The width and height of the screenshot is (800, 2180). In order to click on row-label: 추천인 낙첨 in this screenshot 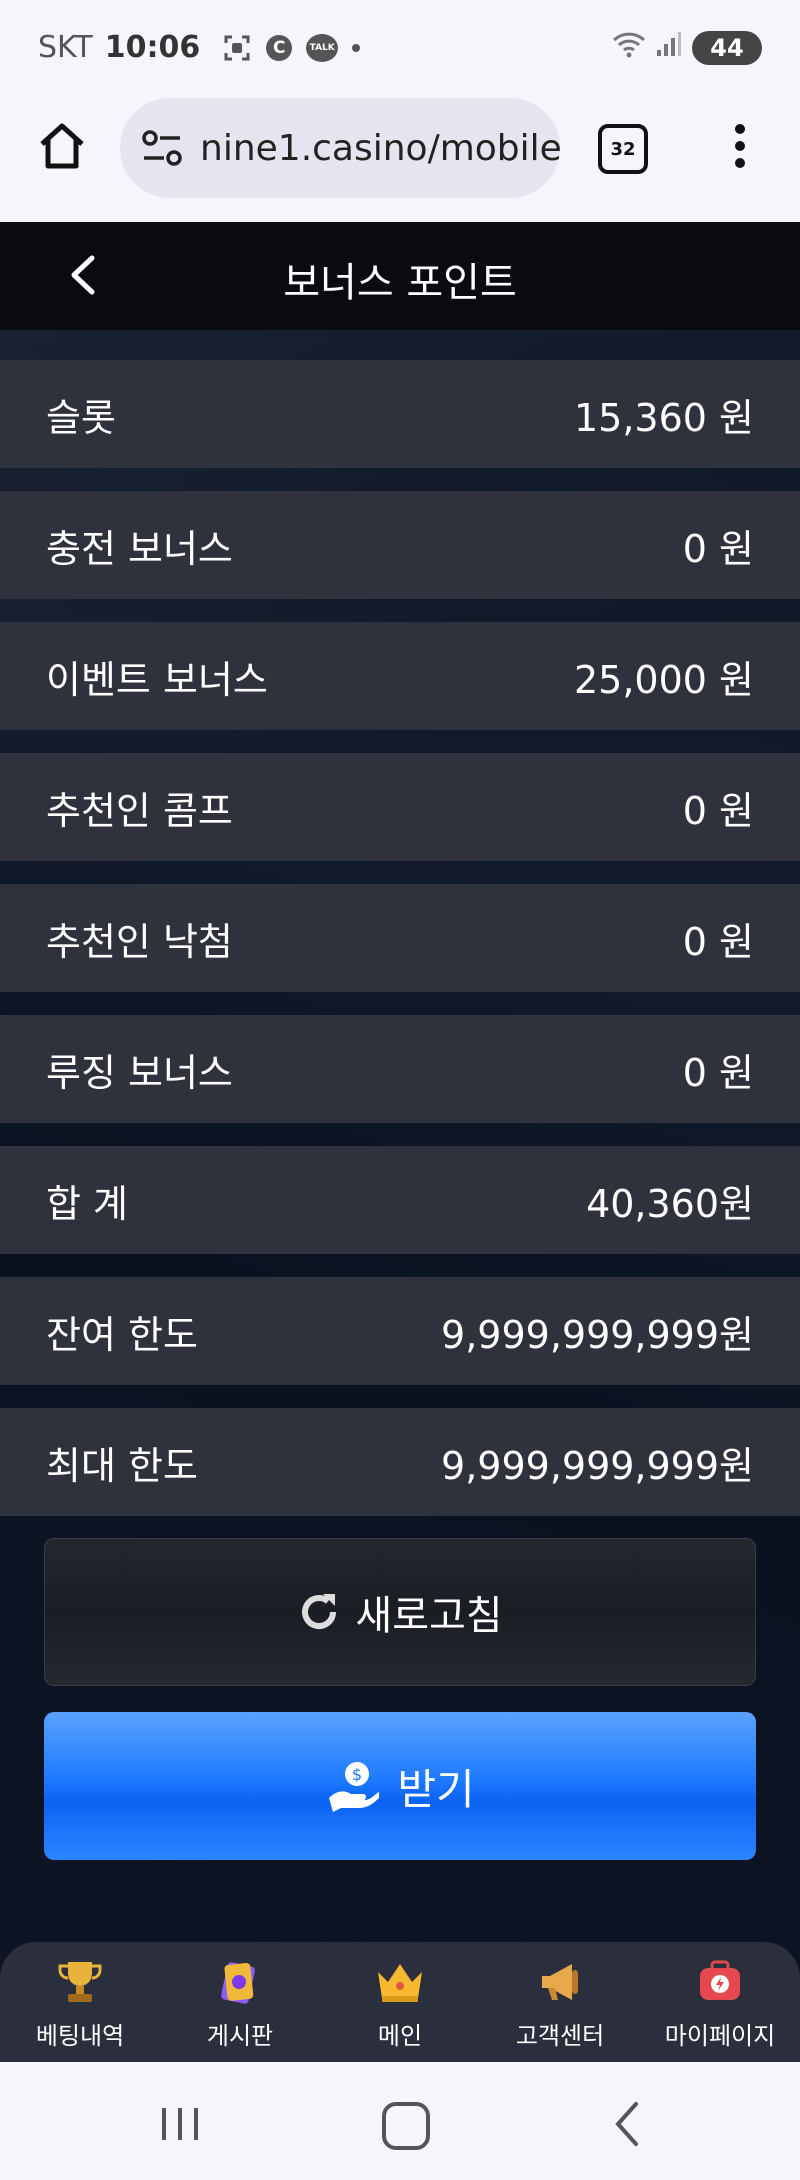, I will do `click(139, 941)`.